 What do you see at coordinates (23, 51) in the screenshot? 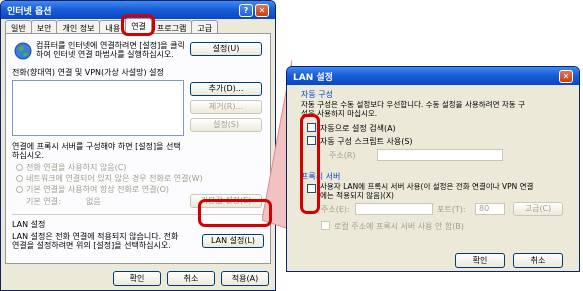
I see `globe-icon` at bounding box center [23, 51].